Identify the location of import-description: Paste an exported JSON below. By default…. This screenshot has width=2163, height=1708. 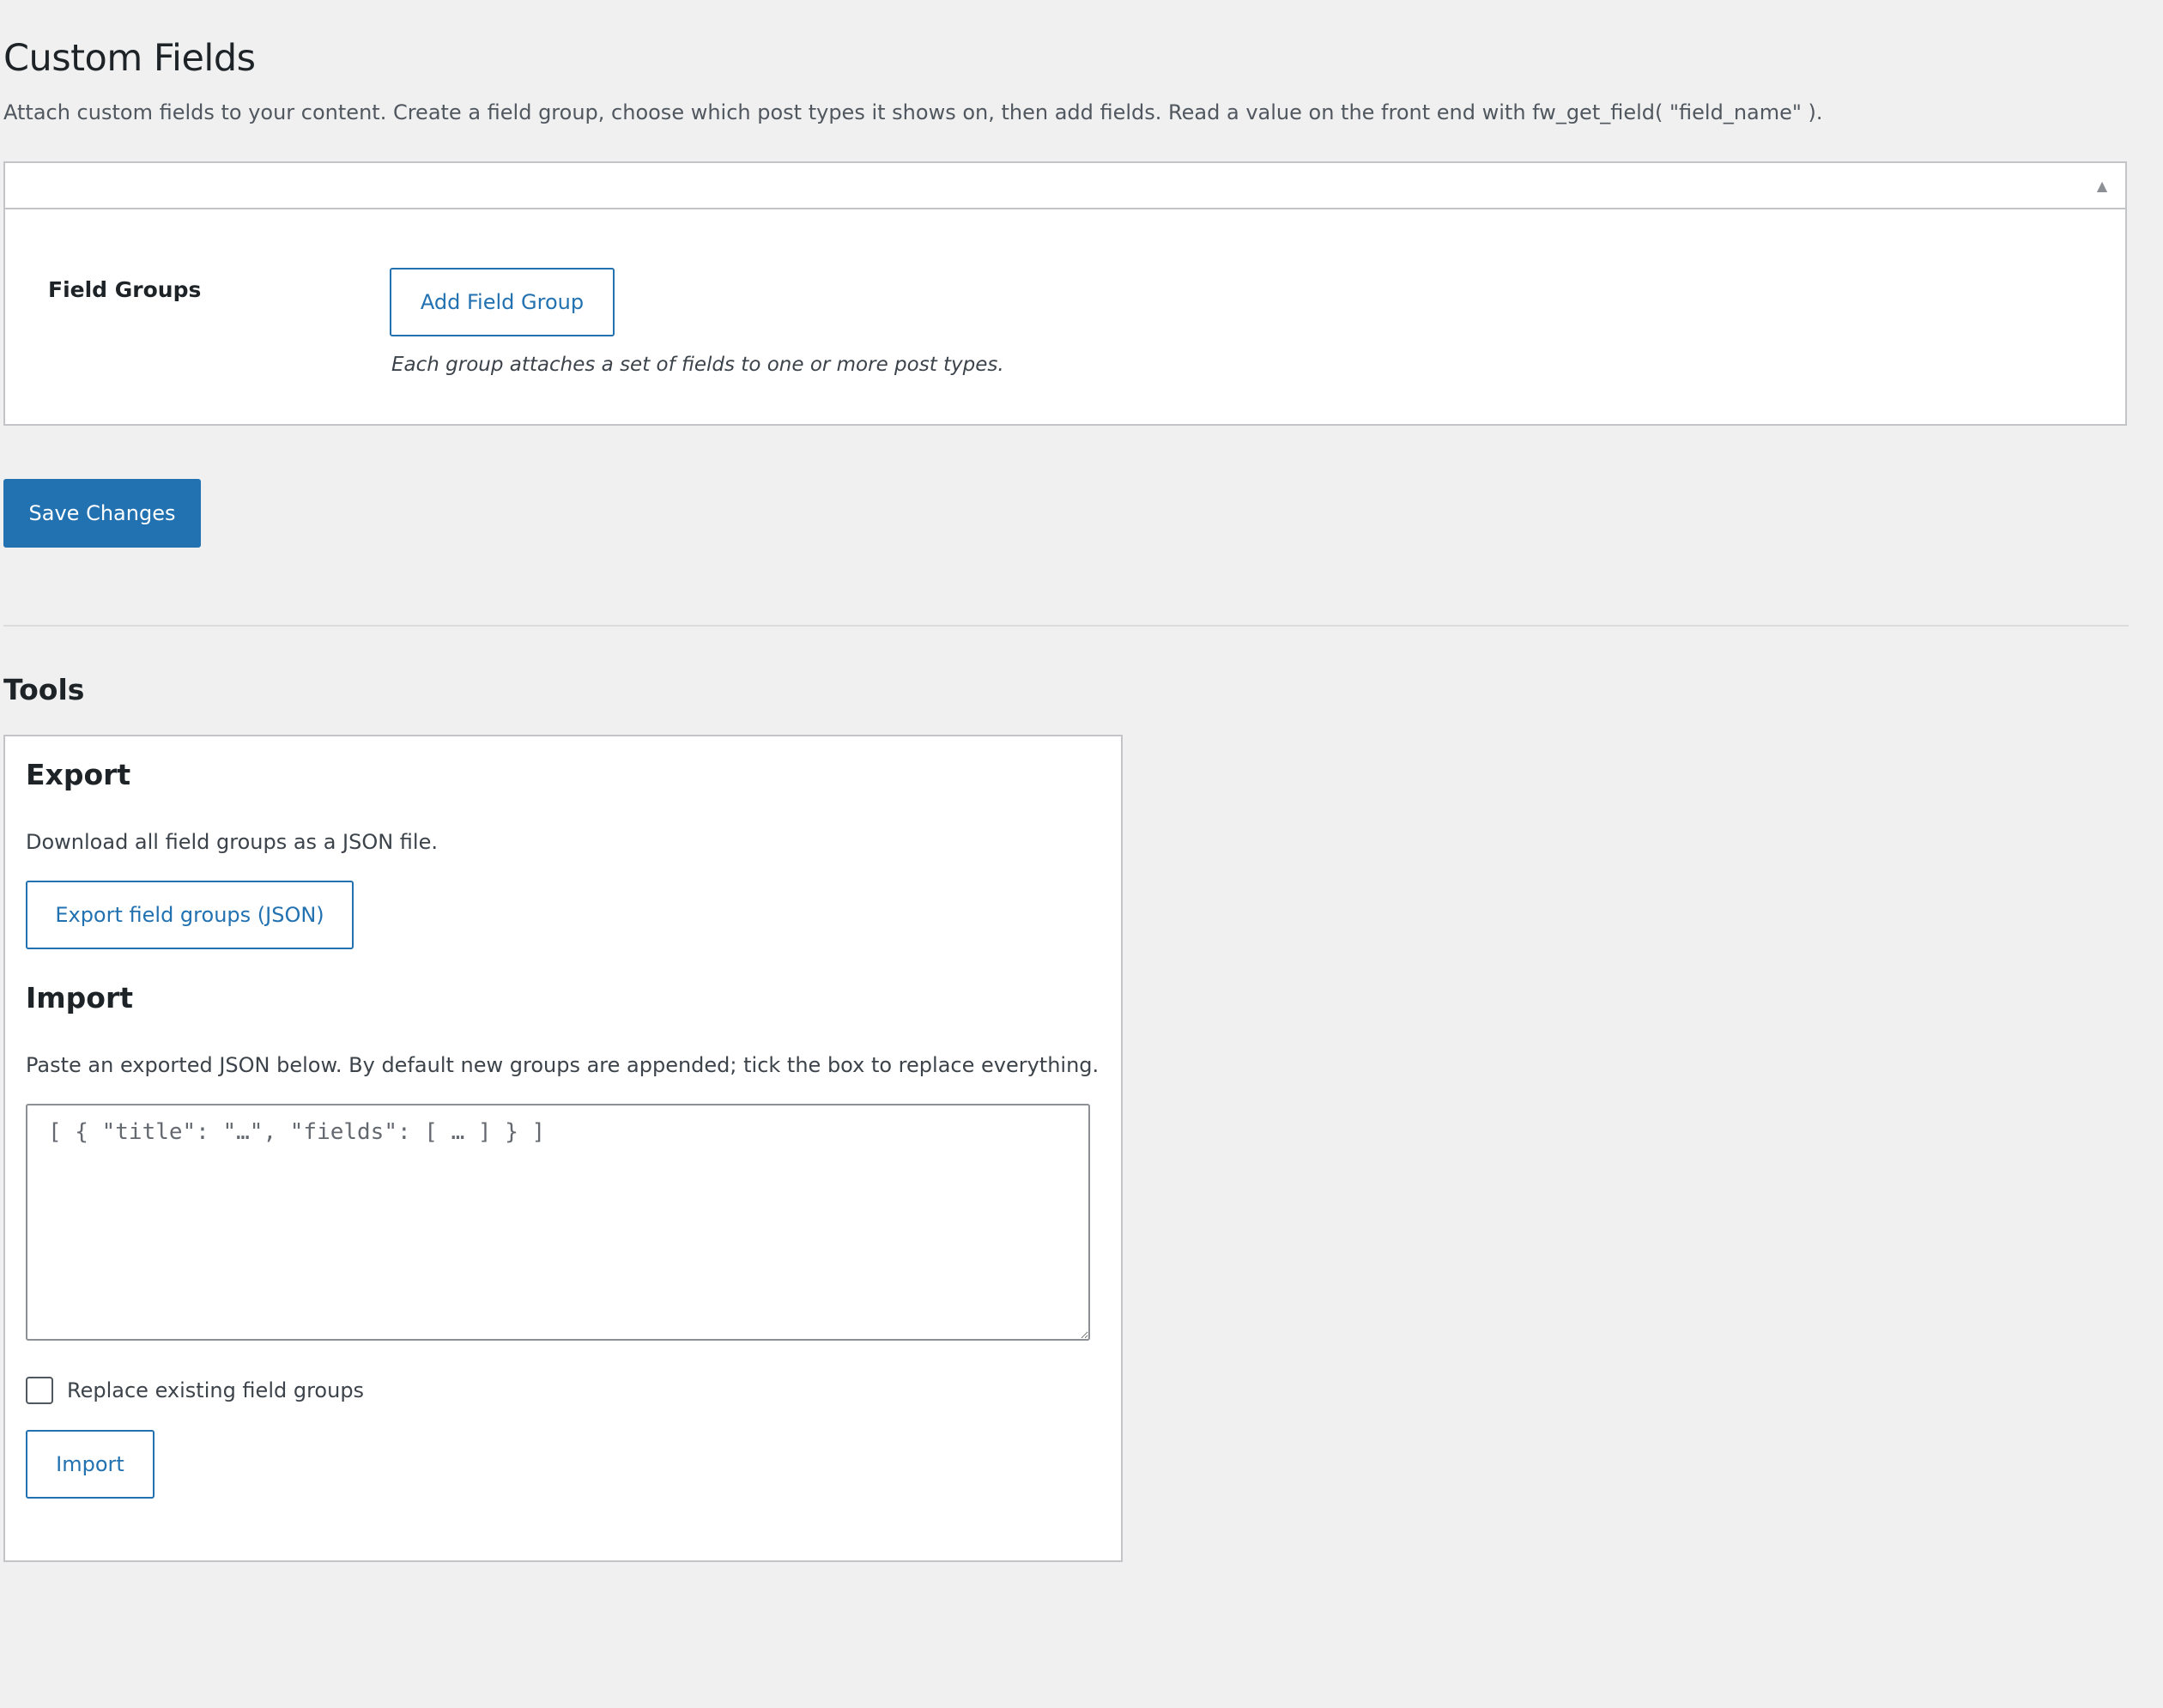
(563, 1065).